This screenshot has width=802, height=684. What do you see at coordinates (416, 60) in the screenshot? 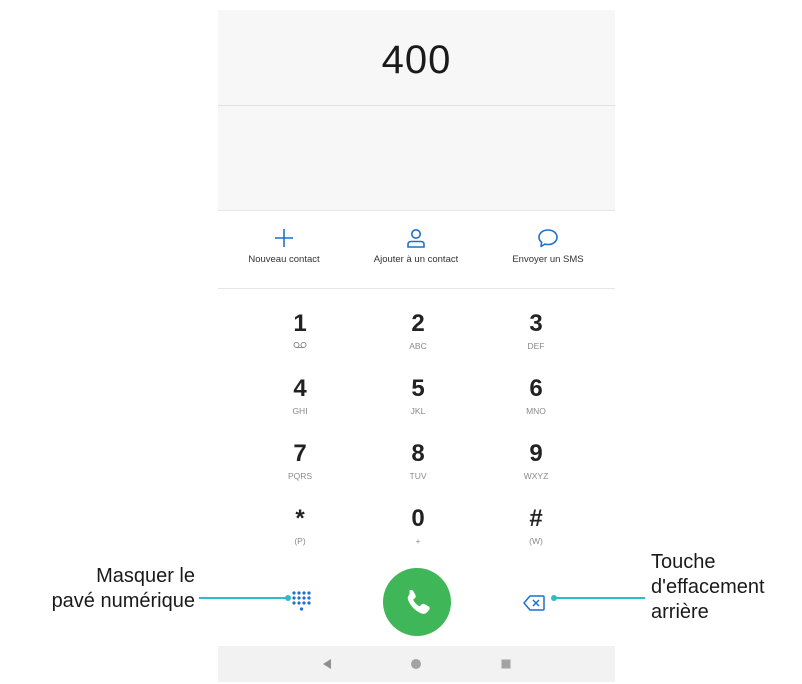
I see `dialed-number: 400` at bounding box center [416, 60].